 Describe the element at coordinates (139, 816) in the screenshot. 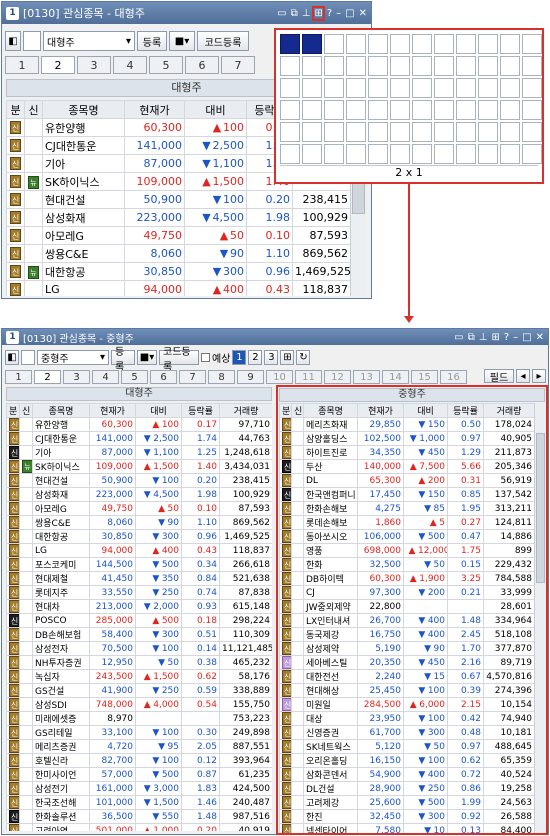

I see `table-row: 신 한화솔루션 36,500 ▼ 550 1.48 987,516` at that location.